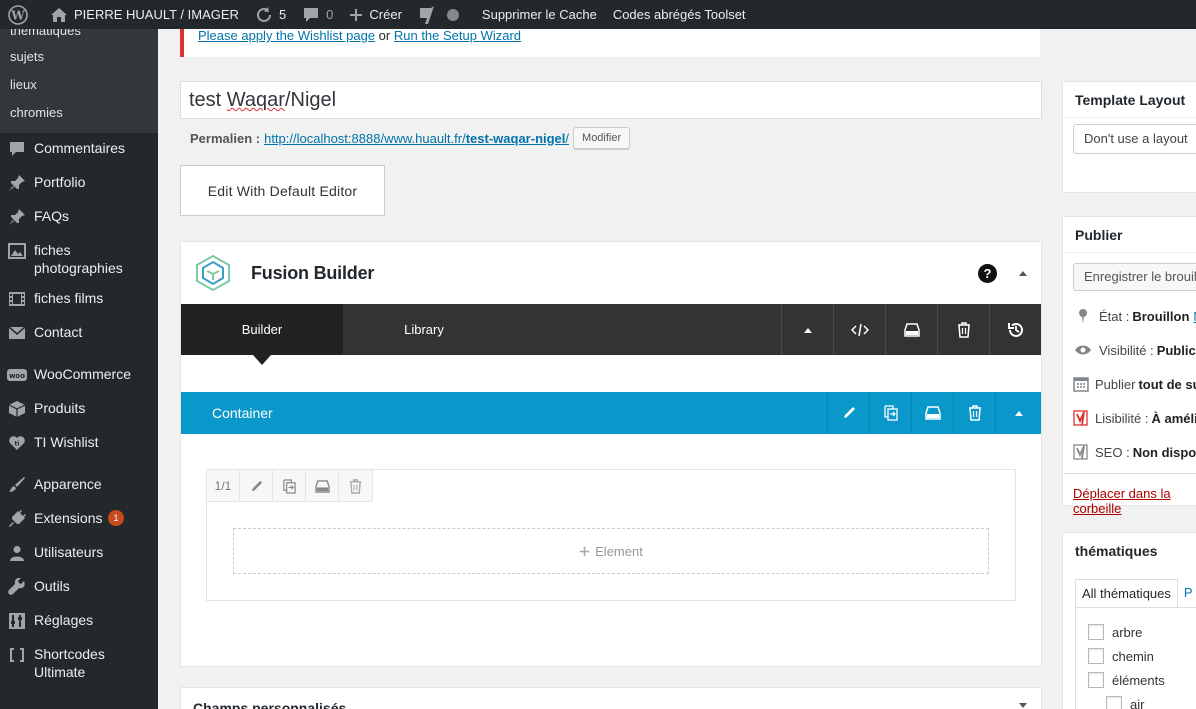  I want to click on submenu-item-chromies: chromies, so click(79, 113).